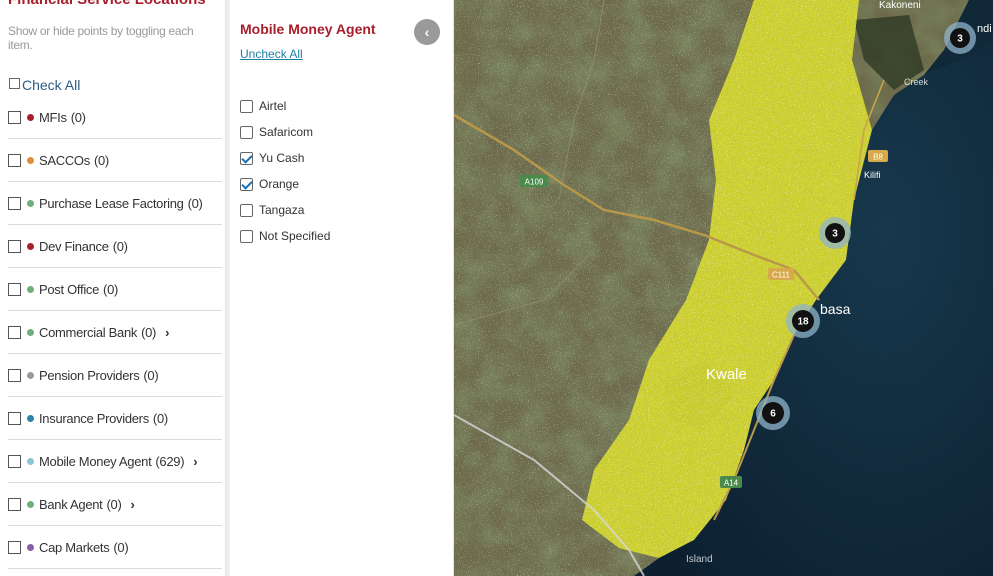  Describe the element at coordinates (95, 461) in the screenshot. I see `category-label: Mobile Money Agent` at that location.